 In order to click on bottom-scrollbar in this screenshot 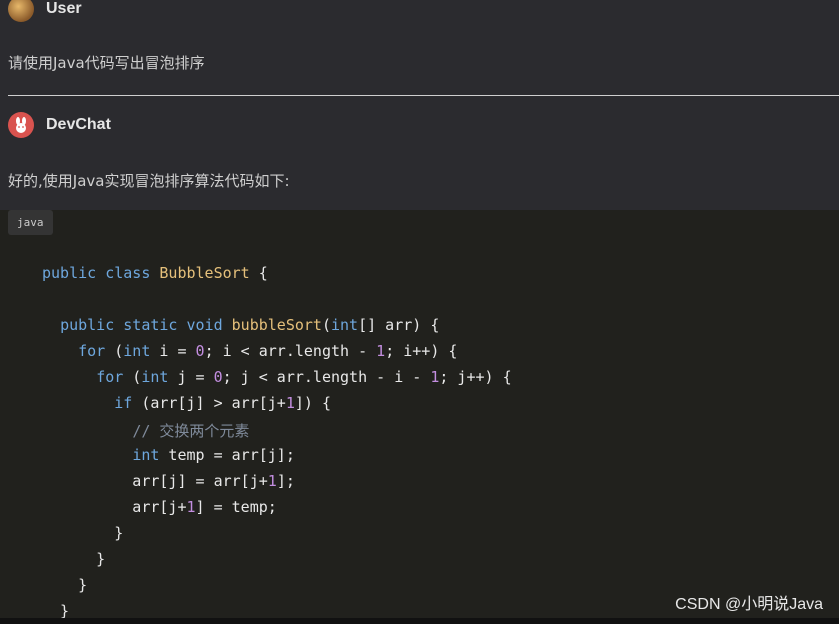, I will do `click(419, 621)`.